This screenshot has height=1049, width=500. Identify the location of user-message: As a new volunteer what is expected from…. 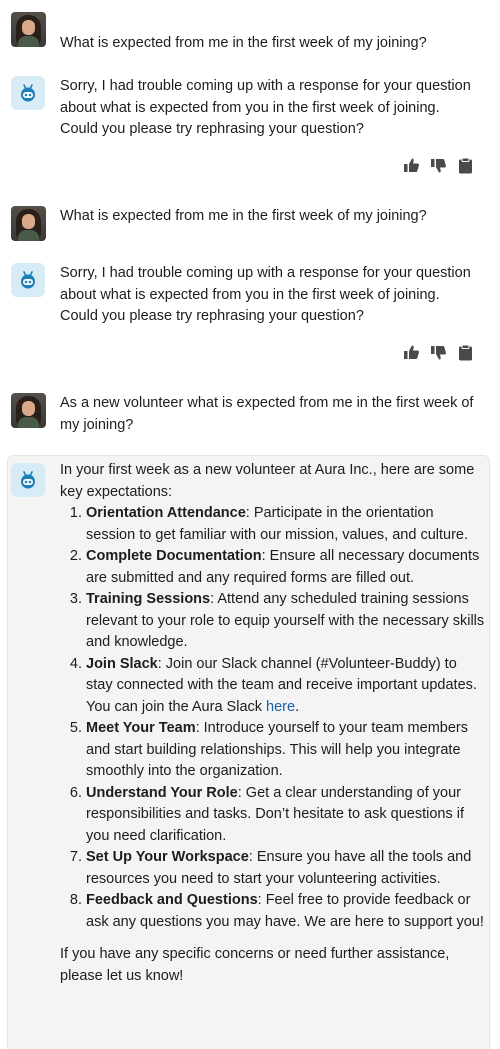
(267, 414).